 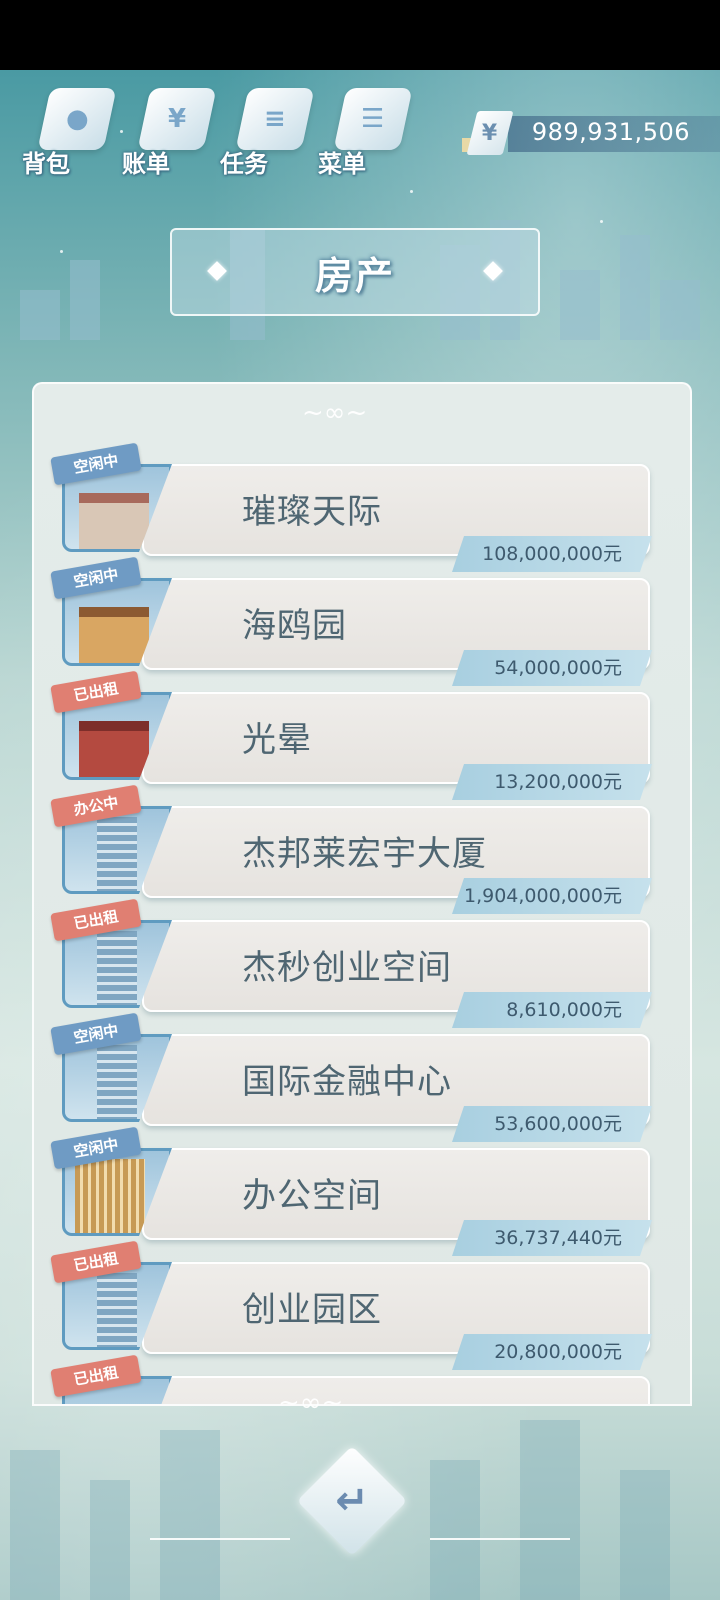 What do you see at coordinates (552, 896) in the screenshot?
I see `property-price: 1,904,000,000元` at bounding box center [552, 896].